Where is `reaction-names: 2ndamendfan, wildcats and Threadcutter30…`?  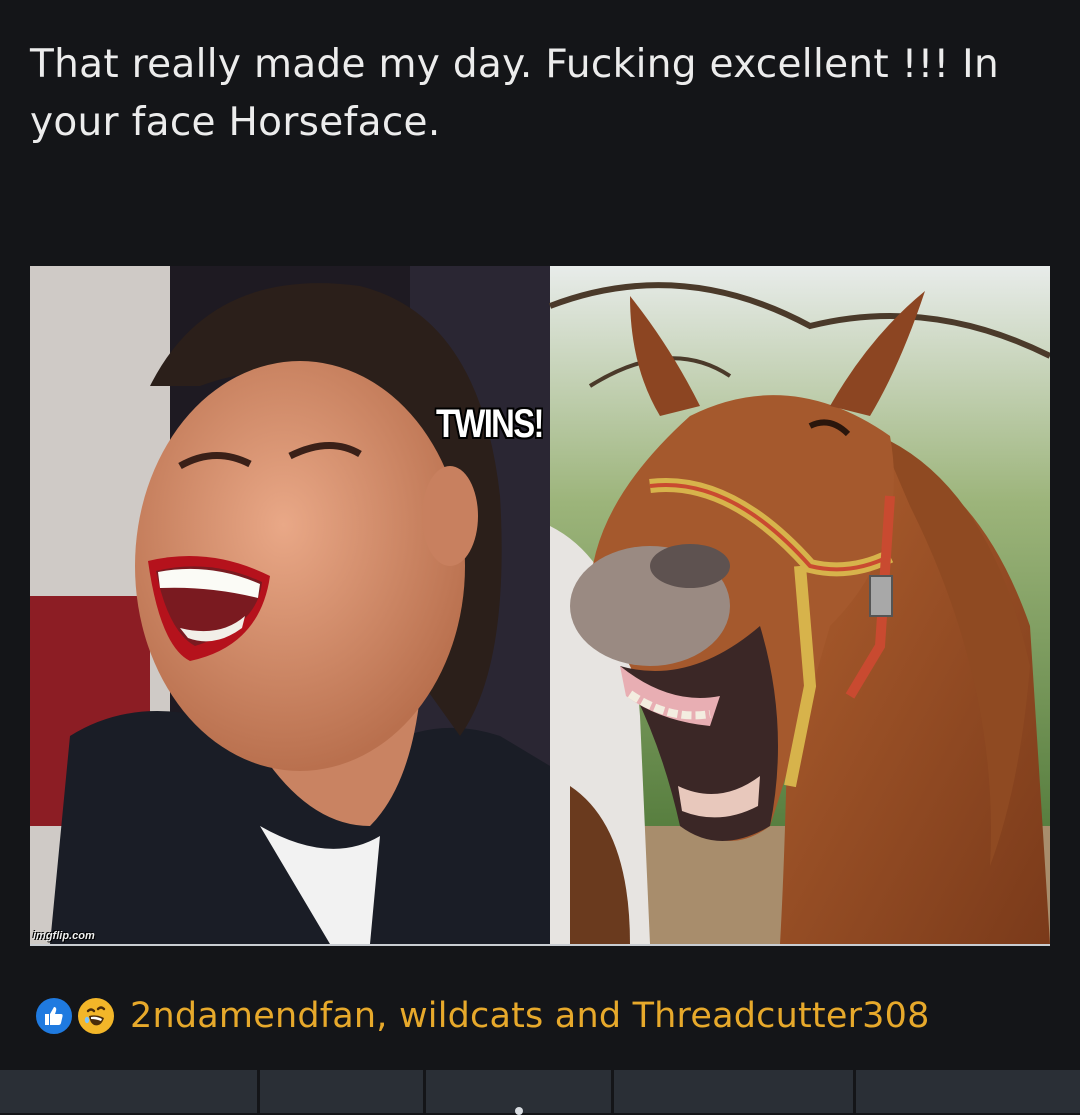
reaction-names: 2ndamendfan, wildcats and Threadcutter30… is located at coordinates (530, 1016).